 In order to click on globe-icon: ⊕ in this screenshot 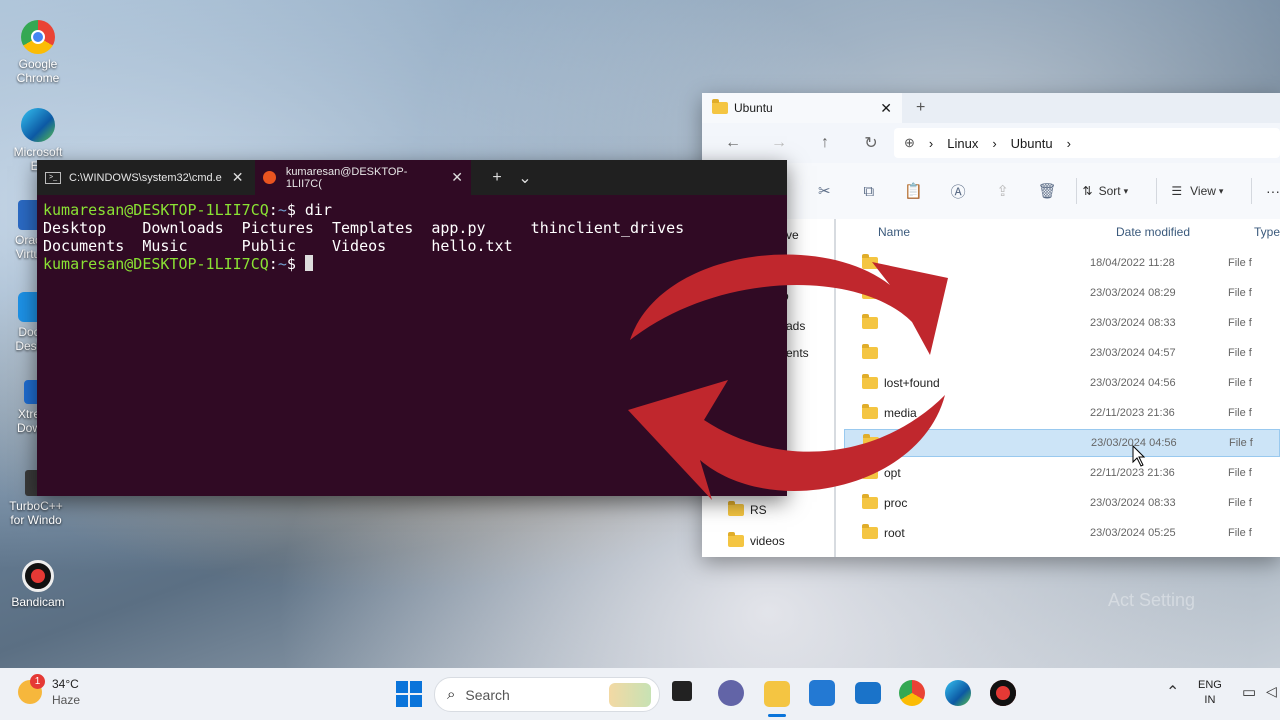, I will do `click(909, 142)`.